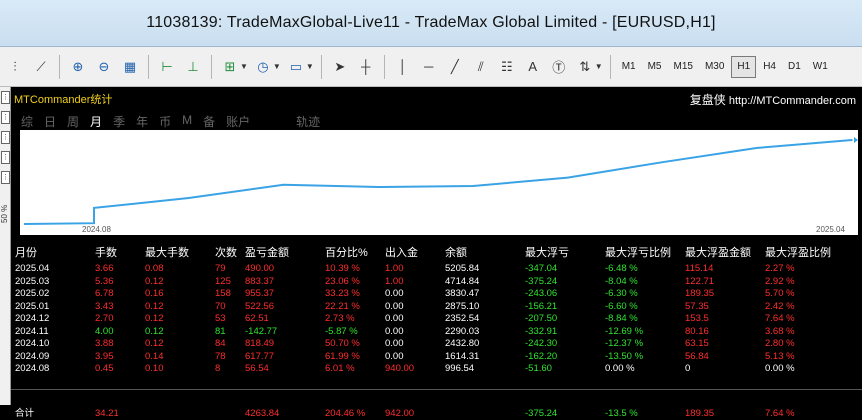  I want to click on table-cell: 0.00 %, so click(620, 369).